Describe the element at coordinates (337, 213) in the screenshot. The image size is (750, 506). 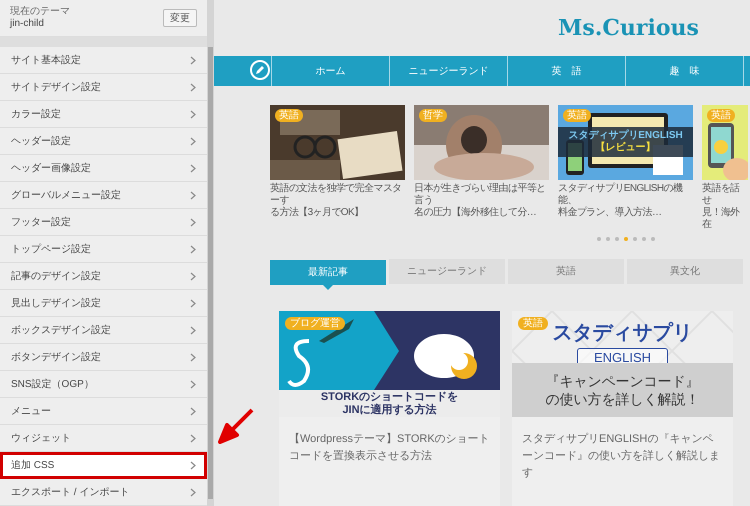
I see `post-caption: る方法【3ヶ月でOK】` at that location.